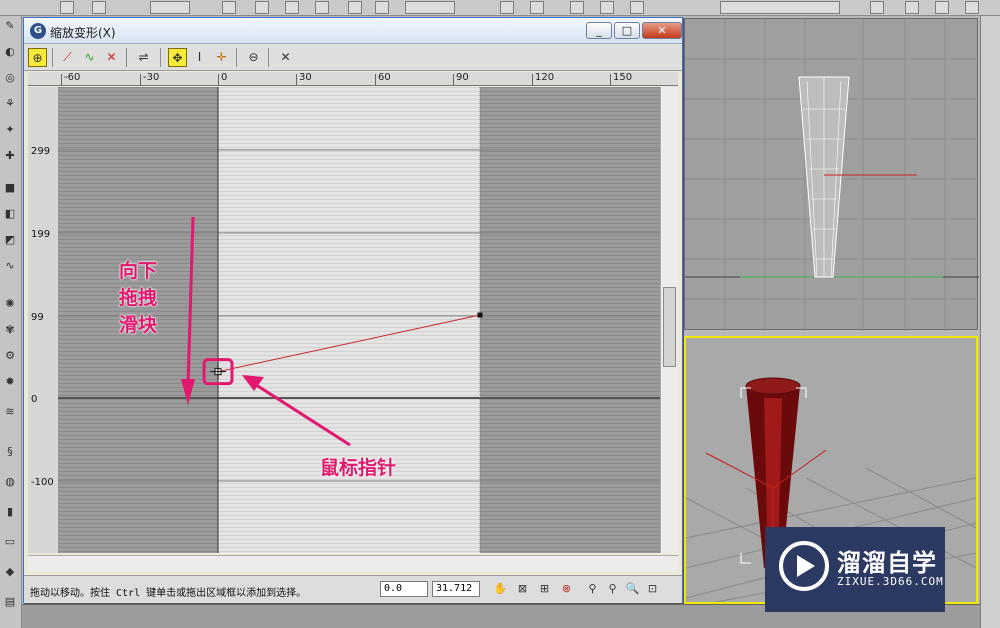  What do you see at coordinates (322, 7) in the screenshot?
I see `window-crossing-icon` at bounding box center [322, 7].